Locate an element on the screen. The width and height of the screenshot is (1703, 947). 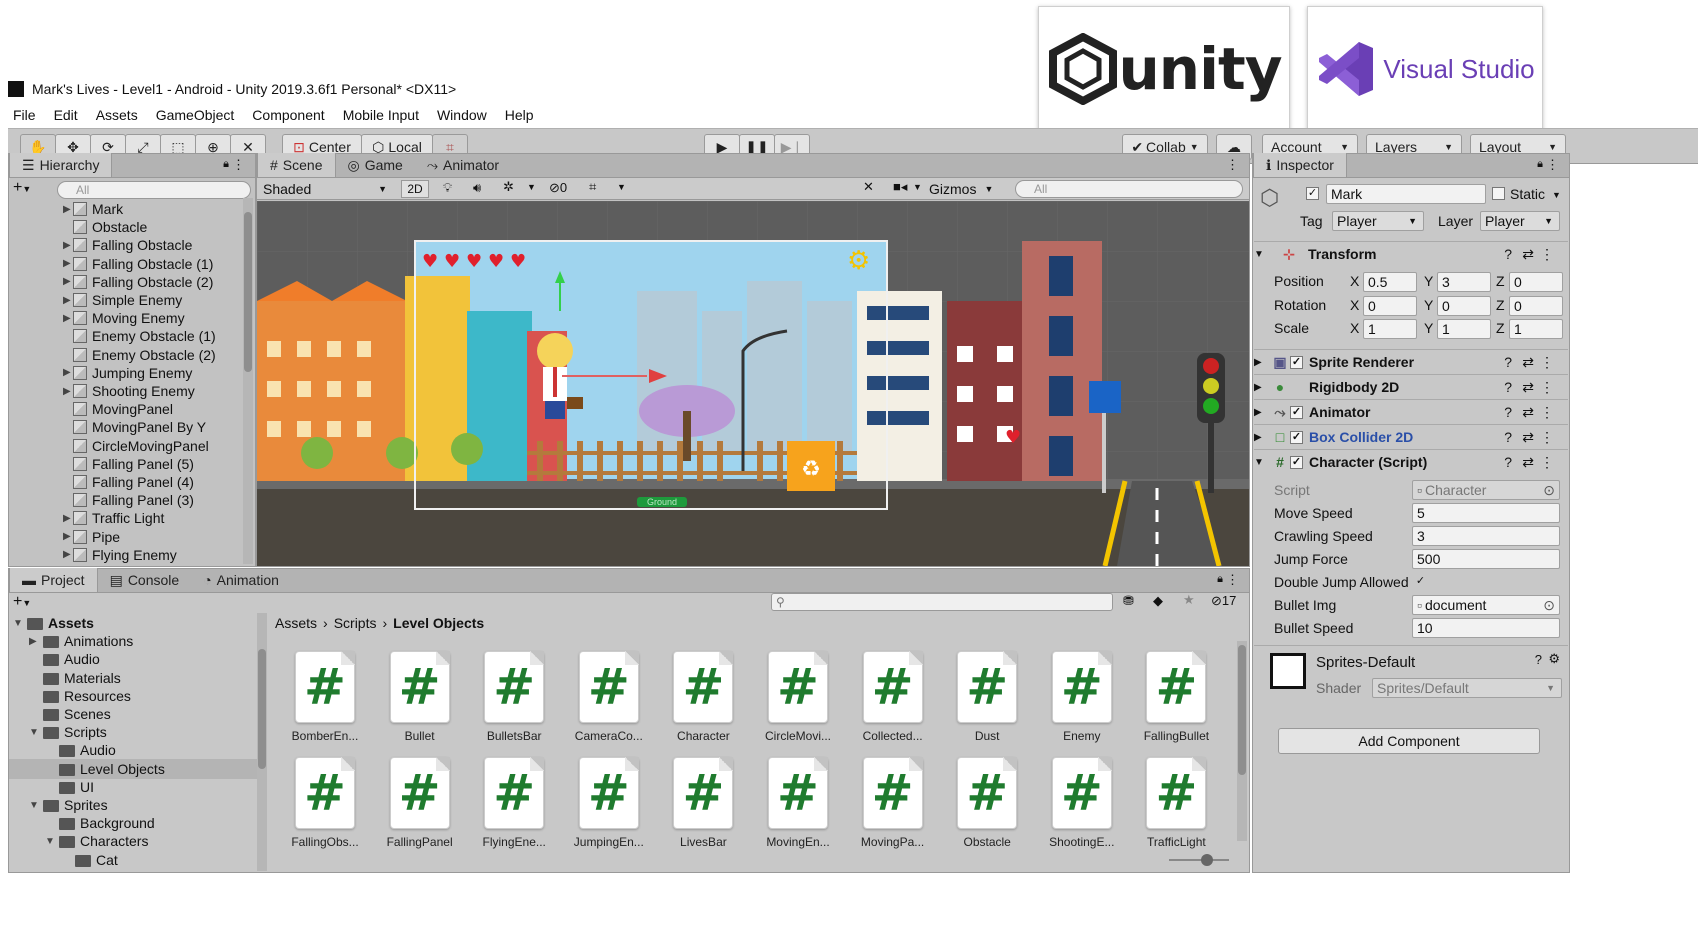
script-asset: # FallingBullet is located at coordinates (1176, 697).